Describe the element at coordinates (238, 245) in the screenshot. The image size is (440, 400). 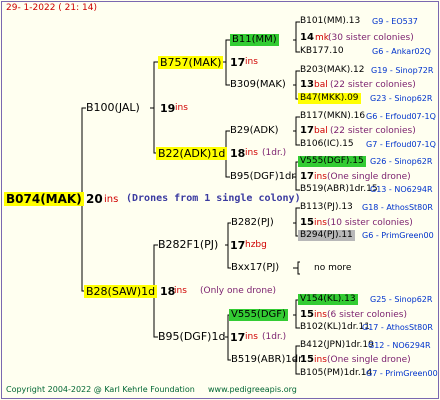
I see `l2-node-3-score: 17` at that location.